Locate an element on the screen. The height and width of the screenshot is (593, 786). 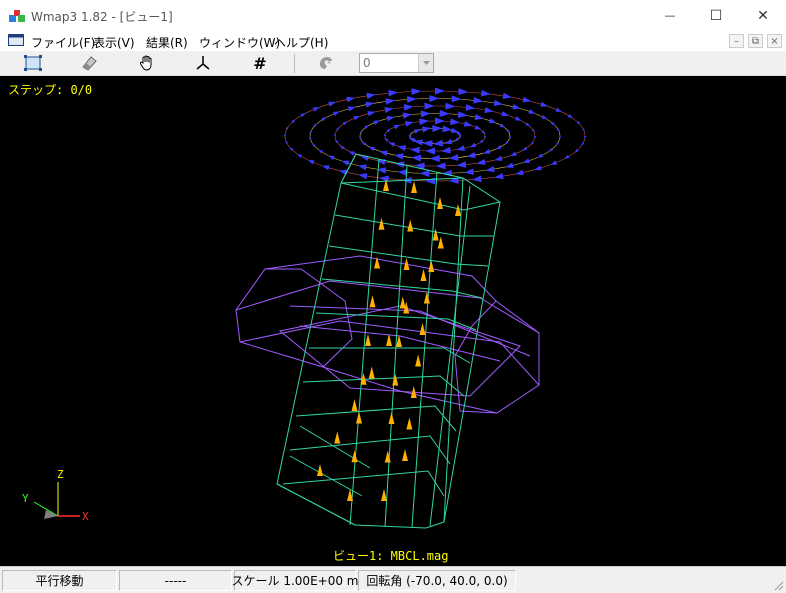
eraser-button is located at coordinates (89, 63).